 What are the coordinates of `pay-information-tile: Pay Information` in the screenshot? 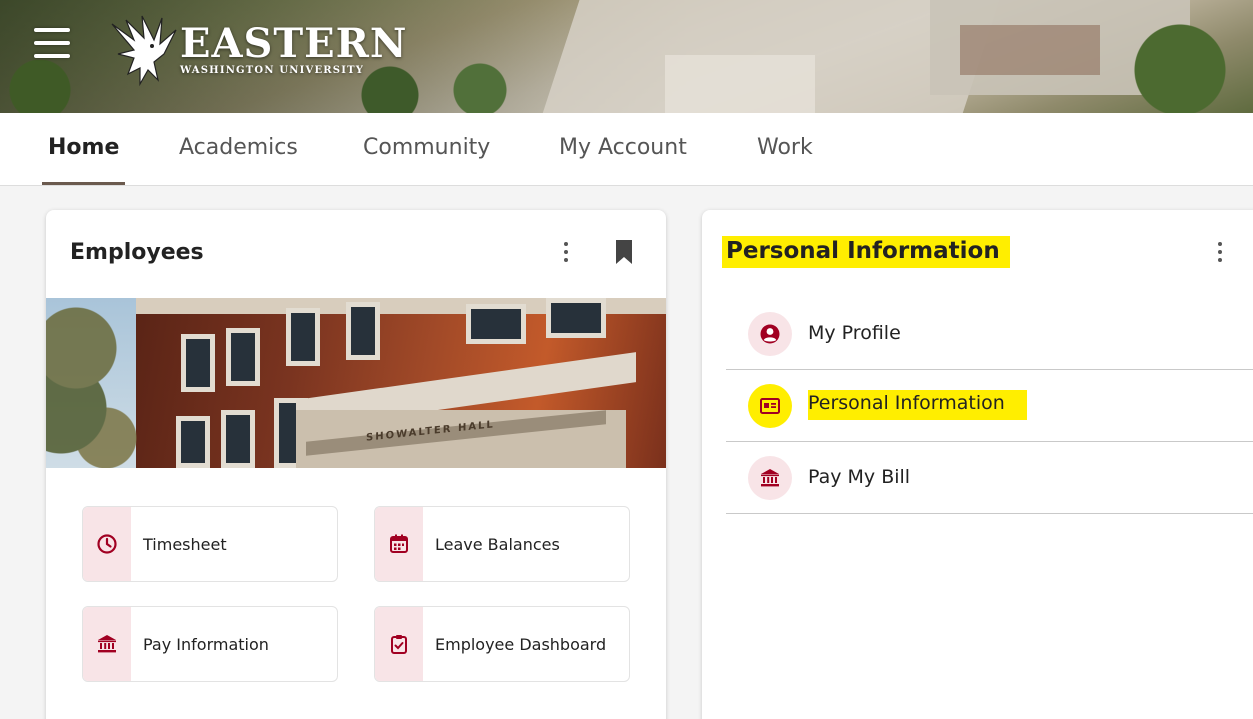 It's located at (210, 644).